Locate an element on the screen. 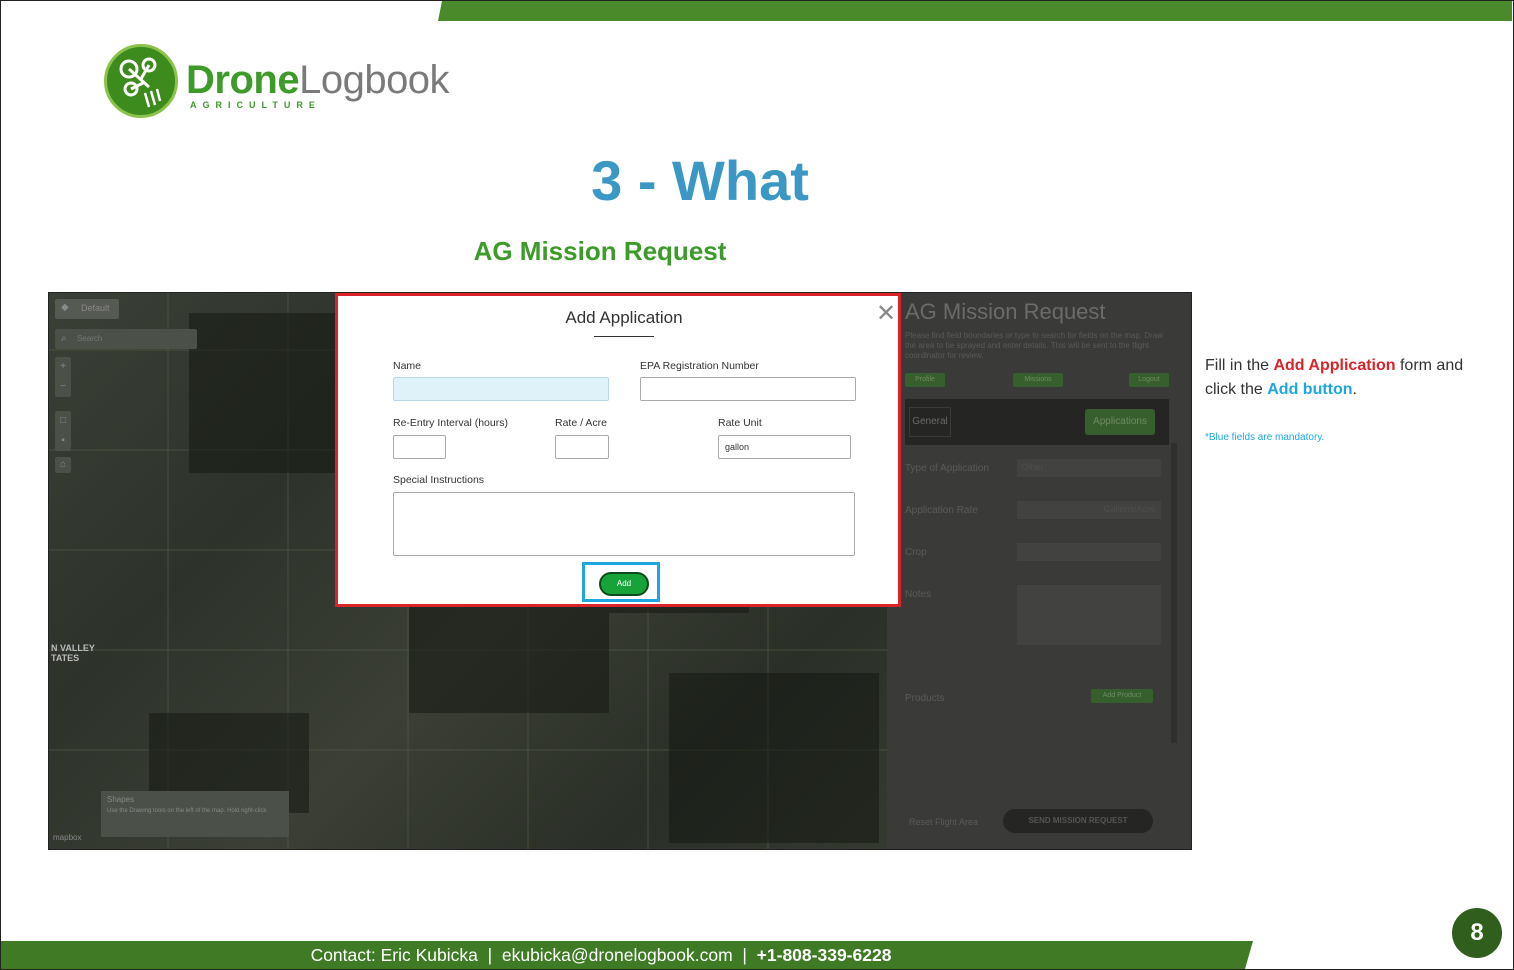  mapbox-attribution: mapbox is located at coordinates (67, 837).